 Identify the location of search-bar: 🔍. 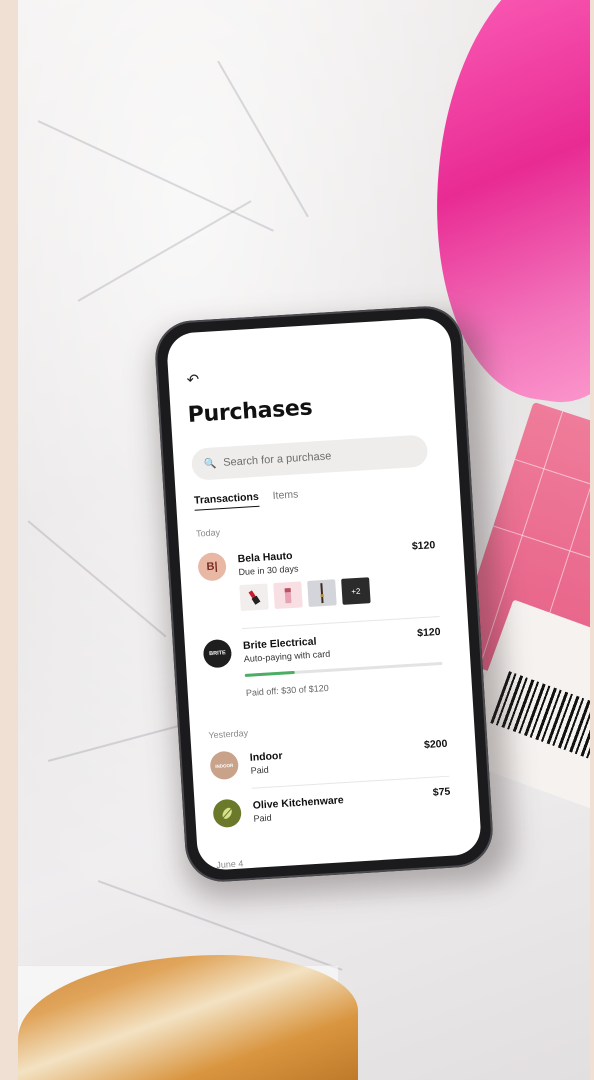
(309, 457).